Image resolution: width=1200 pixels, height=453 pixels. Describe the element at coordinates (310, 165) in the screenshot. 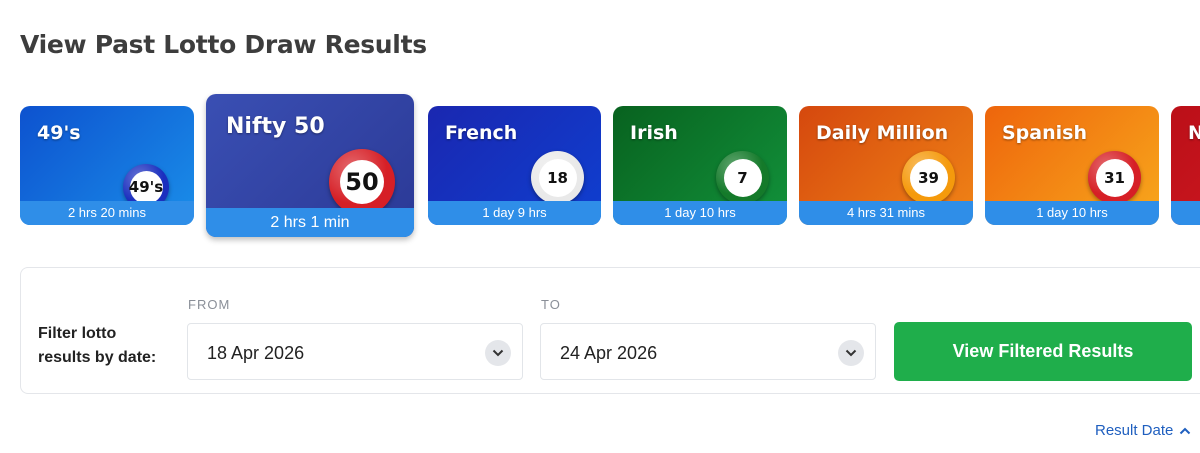

I see `game-card-nifty-50: Nifty 50 50 2 hrs 1 min` at that location.